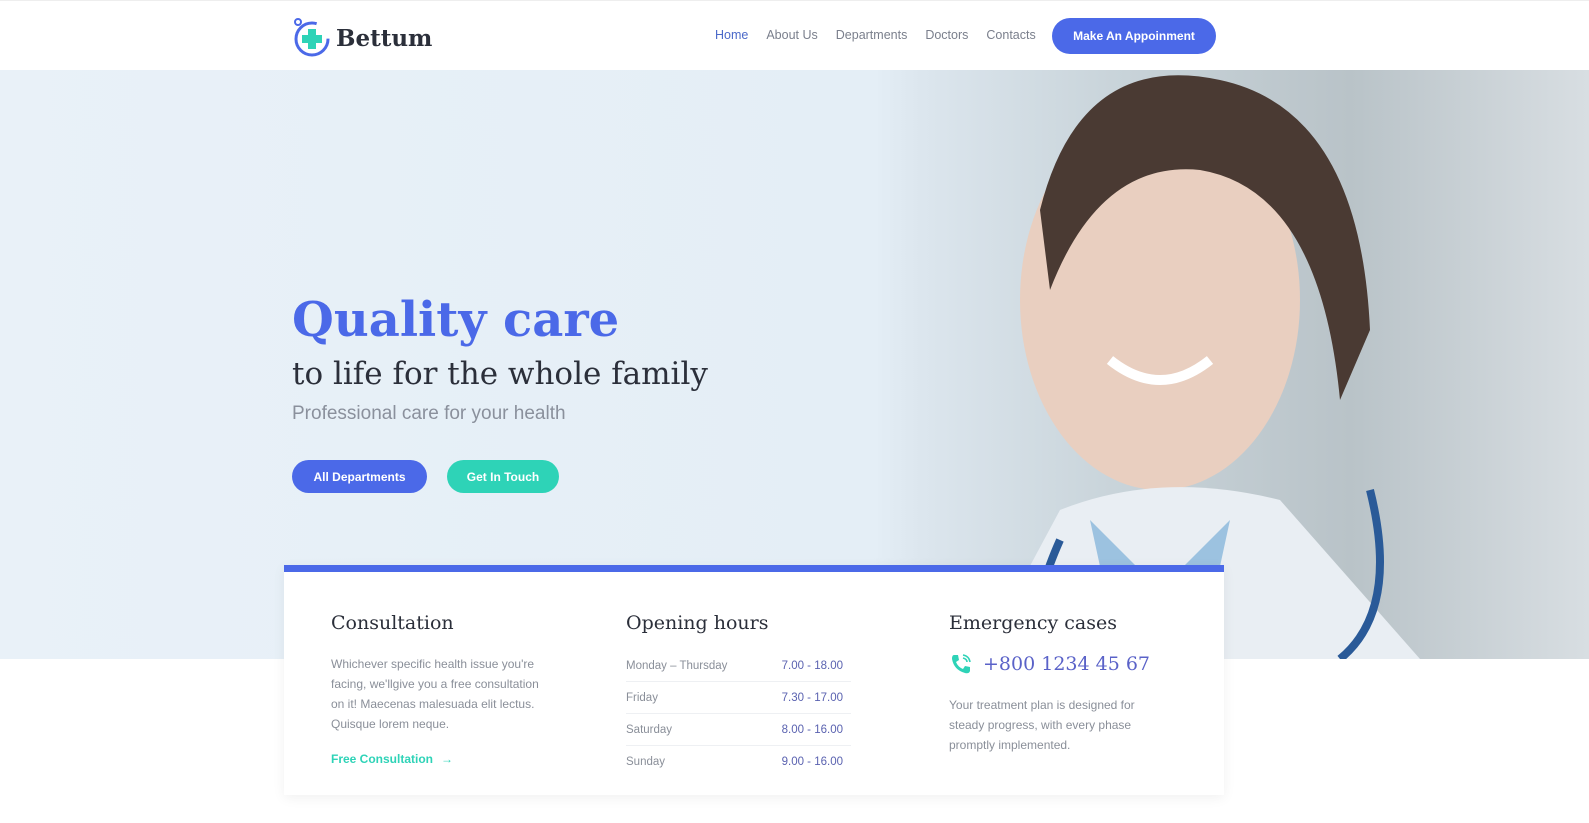  What do you see at coordinates (503, 476) in the screenshot?
I see `get-in-touch-button: Get In Touch` at bounding box center [503, 476].